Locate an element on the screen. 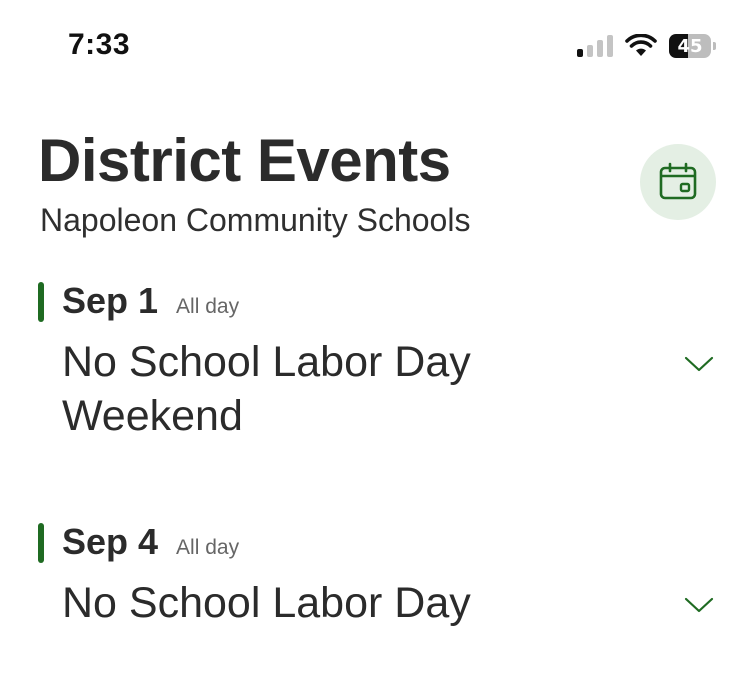  event-header: Sep 4 All day is located at coordinates (150, 542).